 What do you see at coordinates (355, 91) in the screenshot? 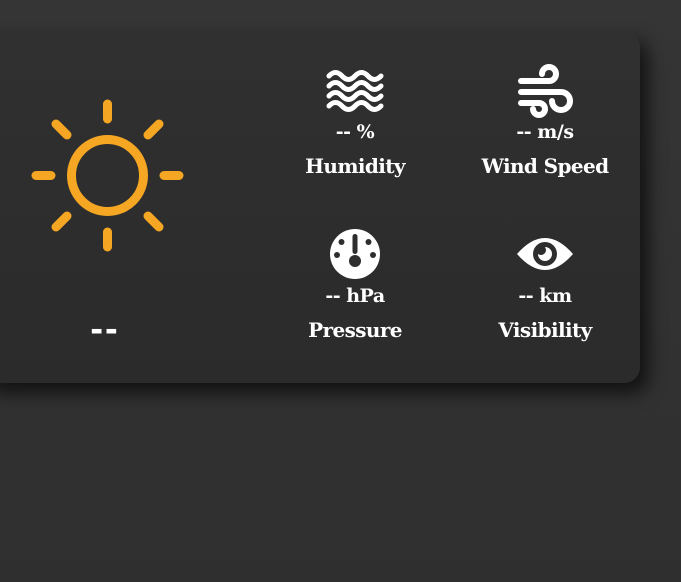
I see `waves-icon` at bounding box center [355, 91].